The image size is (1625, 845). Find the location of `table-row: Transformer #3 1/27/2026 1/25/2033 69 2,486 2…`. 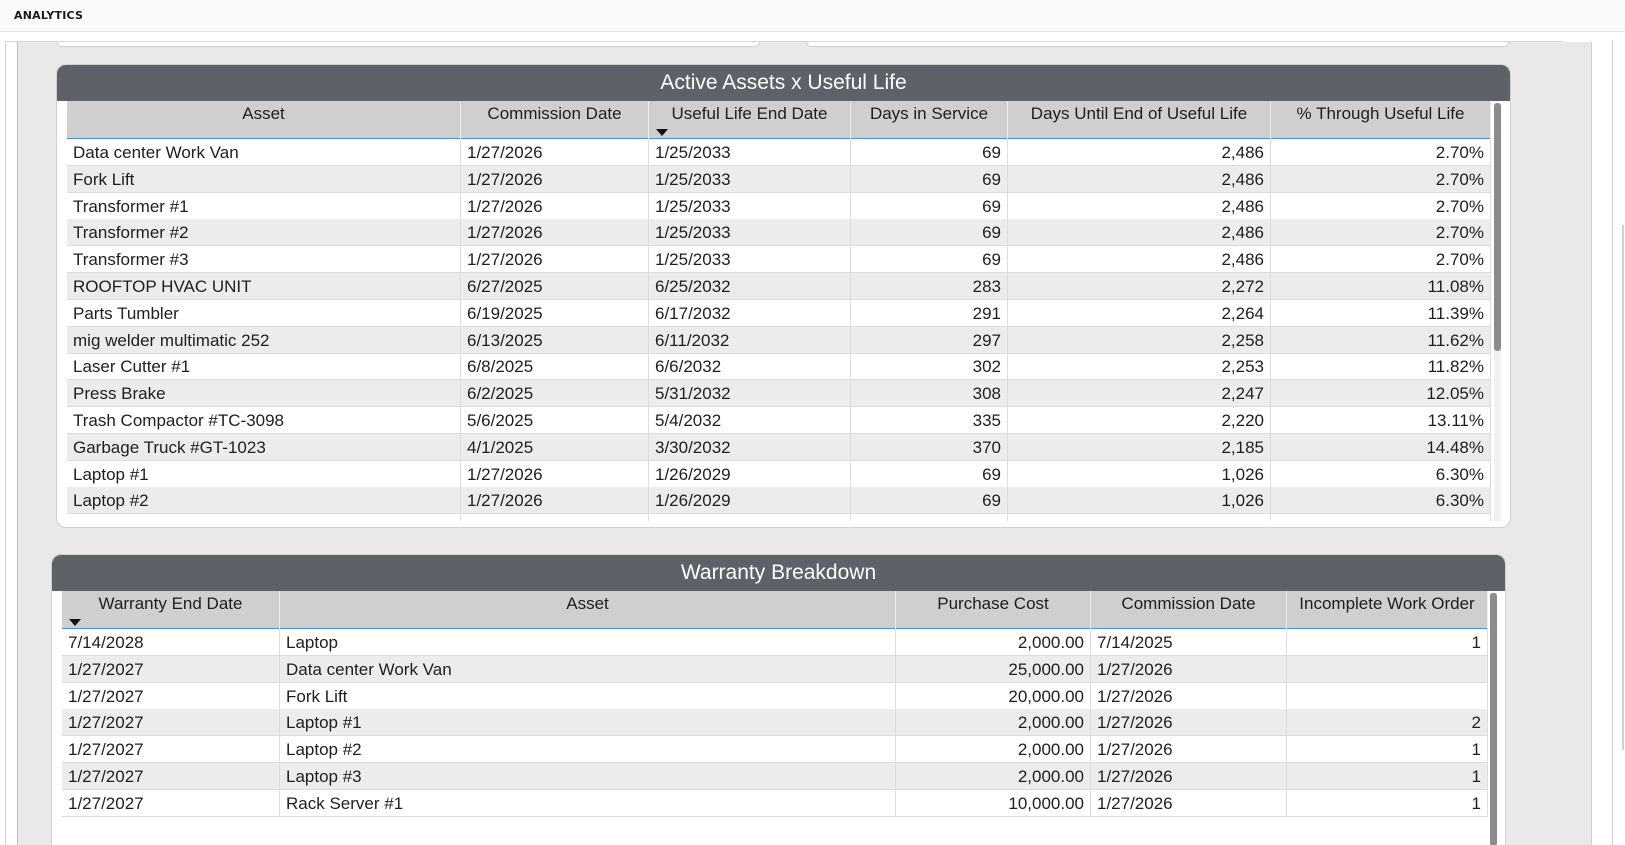

table-row: Transformer #3 1/27/2026 1/25/2033 69 2,486 2… is located at coordinates (779, 260).